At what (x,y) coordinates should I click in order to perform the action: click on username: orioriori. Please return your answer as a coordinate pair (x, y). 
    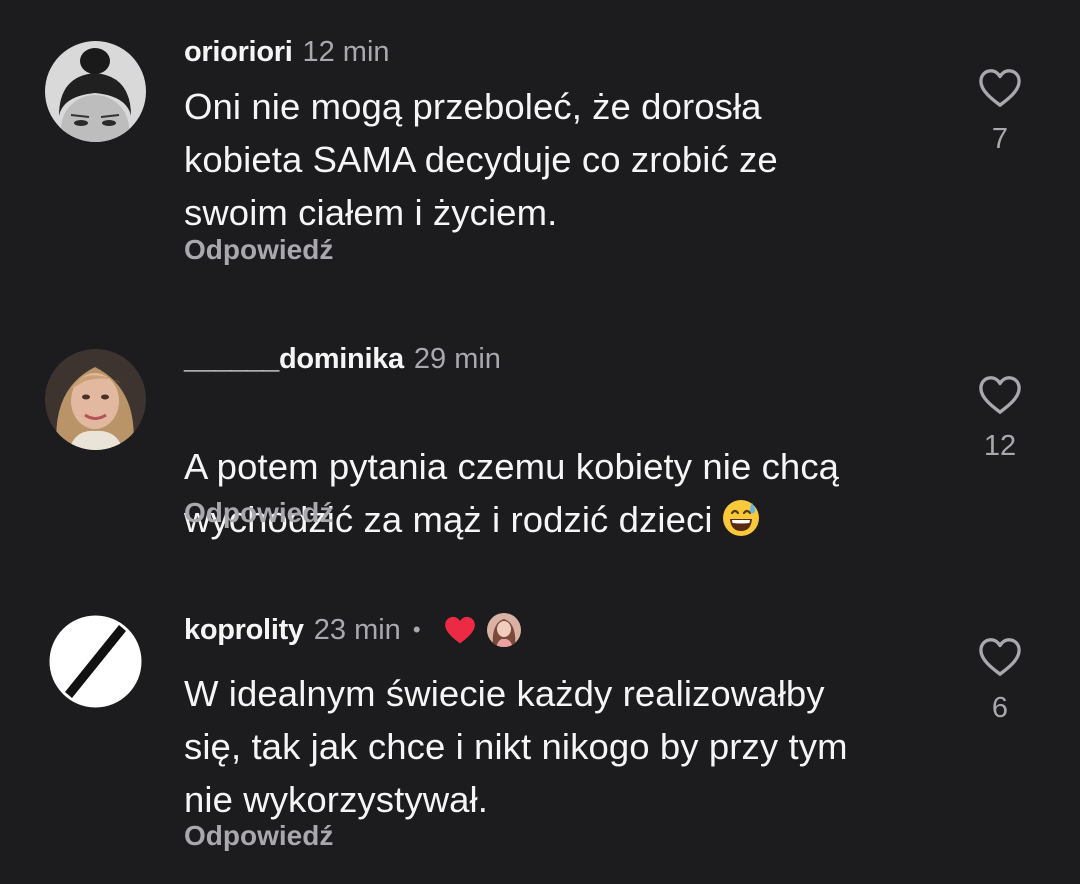
    Looking at the image, I should click on (238, 52).